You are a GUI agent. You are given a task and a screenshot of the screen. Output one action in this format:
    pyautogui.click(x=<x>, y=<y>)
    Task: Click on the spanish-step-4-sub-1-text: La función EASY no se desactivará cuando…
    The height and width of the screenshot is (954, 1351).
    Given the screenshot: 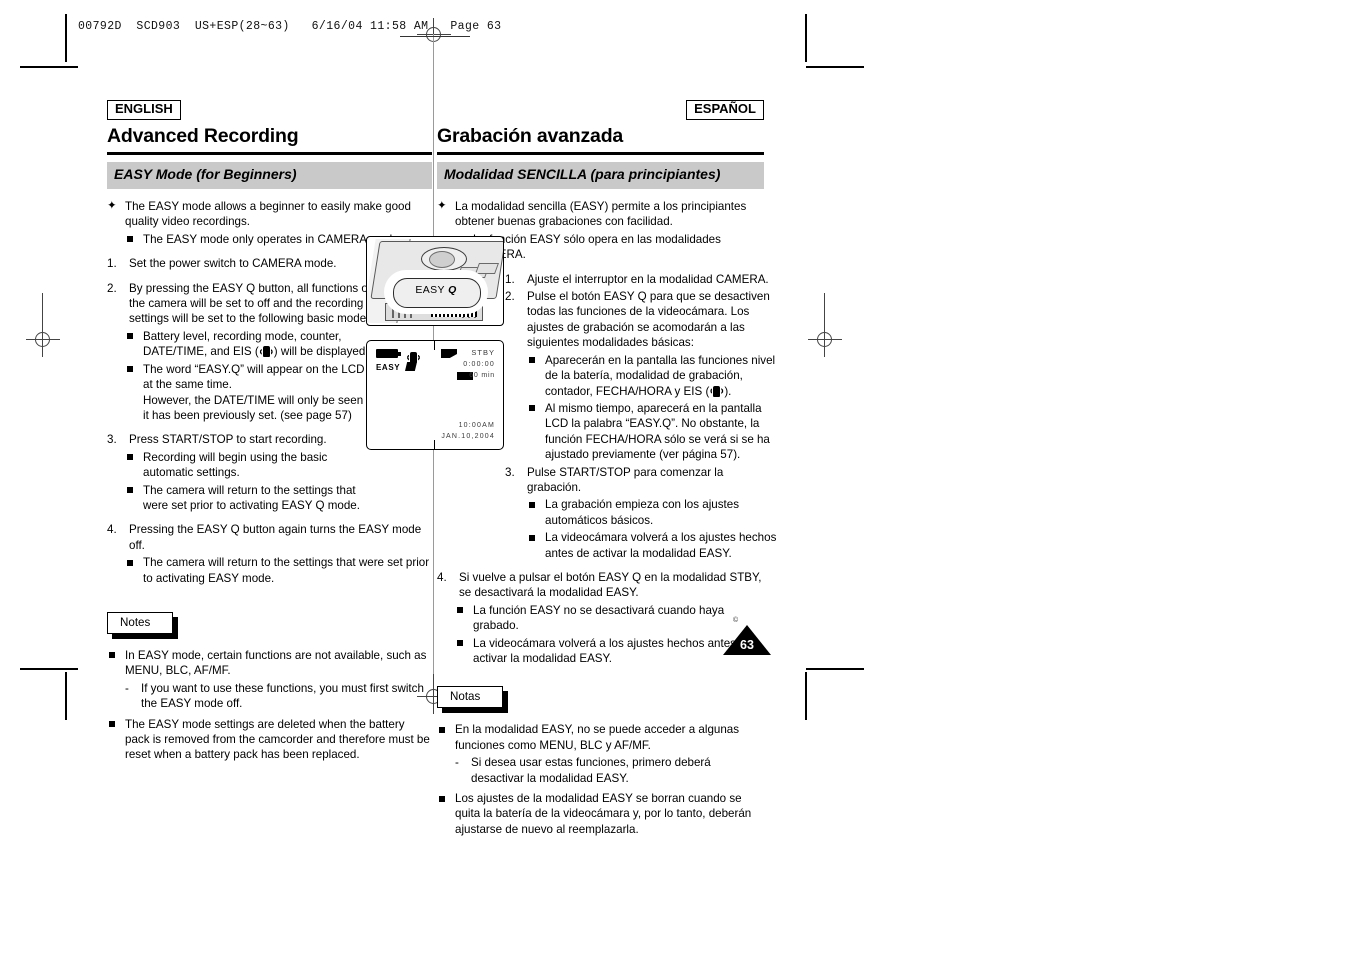 What is the action you would take?
    pyautogui.click(x=599, y=618)
    